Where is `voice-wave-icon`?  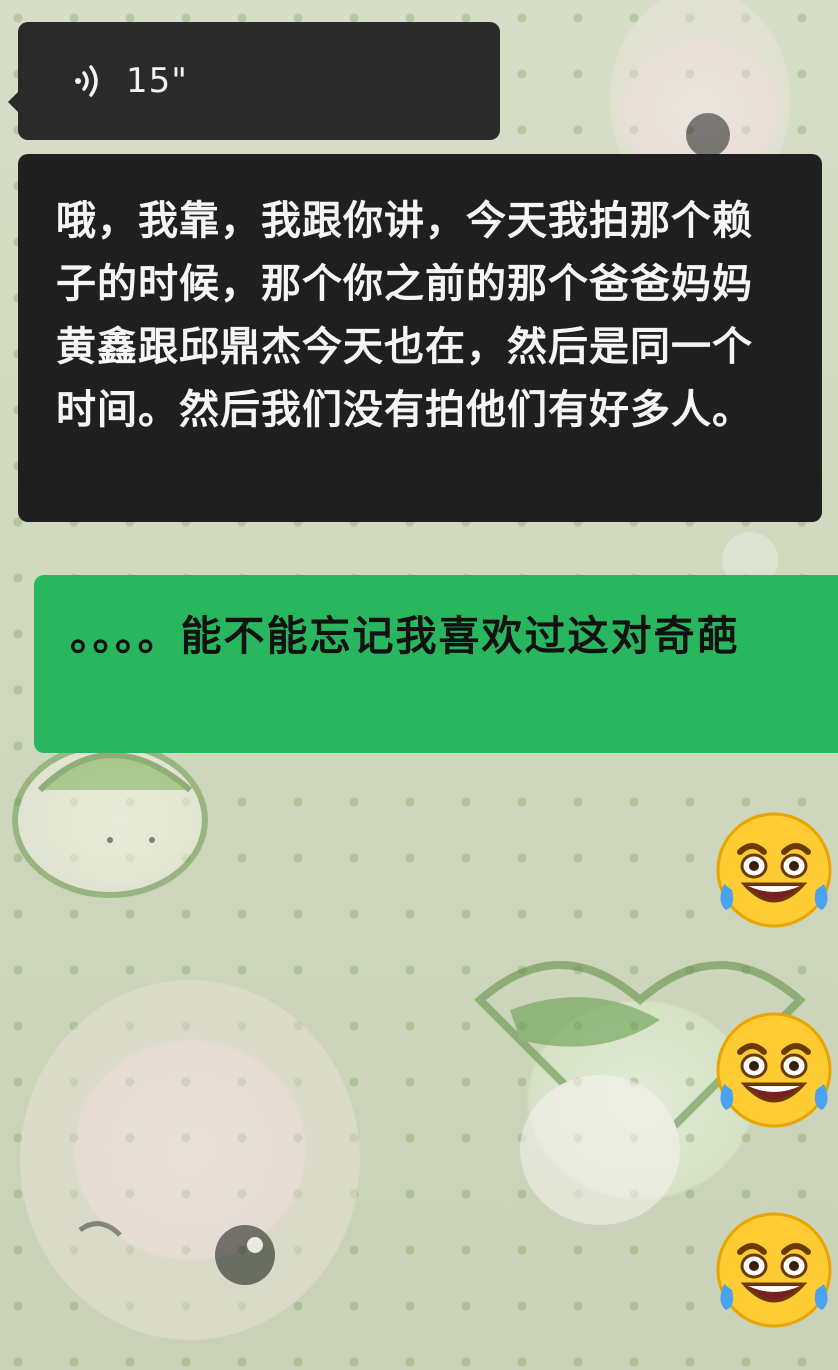 voice-wave-icon is located at coordinates (86, 81).